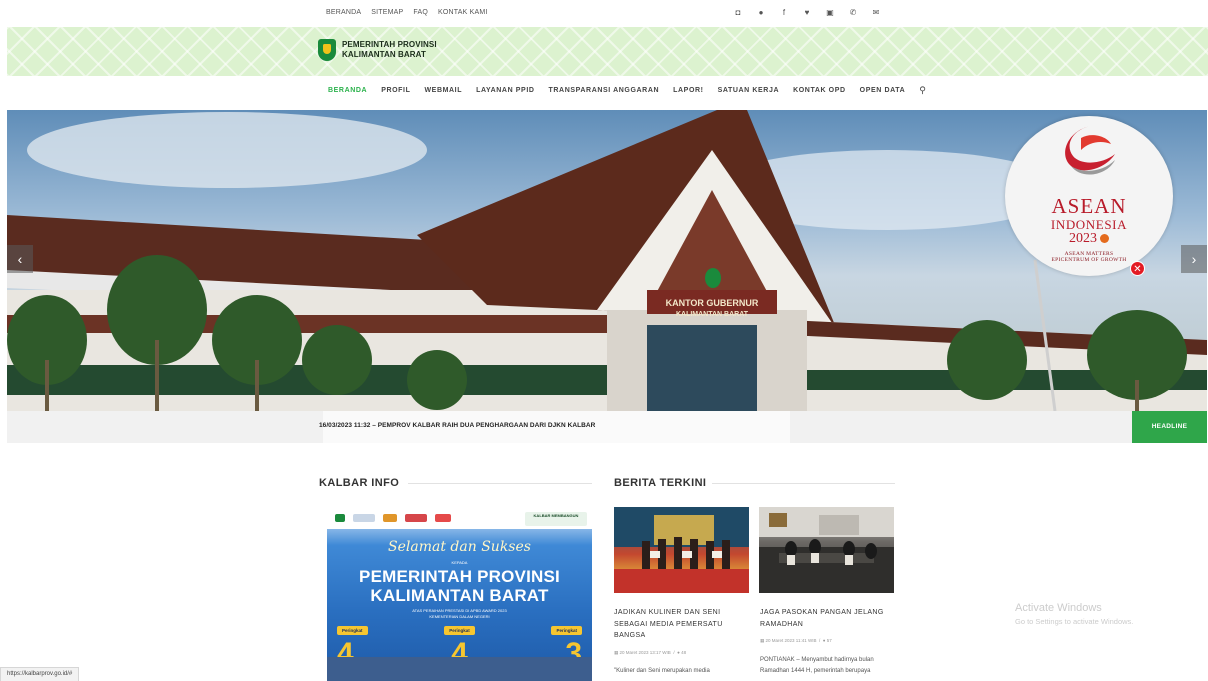 This screenshot has width=1208, height=681. I want to click on asean-year-text: 2023, so click(1083, 238).